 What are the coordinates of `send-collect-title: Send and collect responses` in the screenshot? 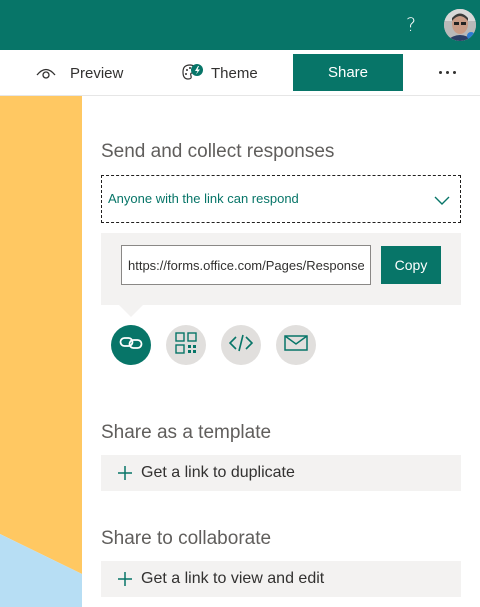 It's located at (218, 151).